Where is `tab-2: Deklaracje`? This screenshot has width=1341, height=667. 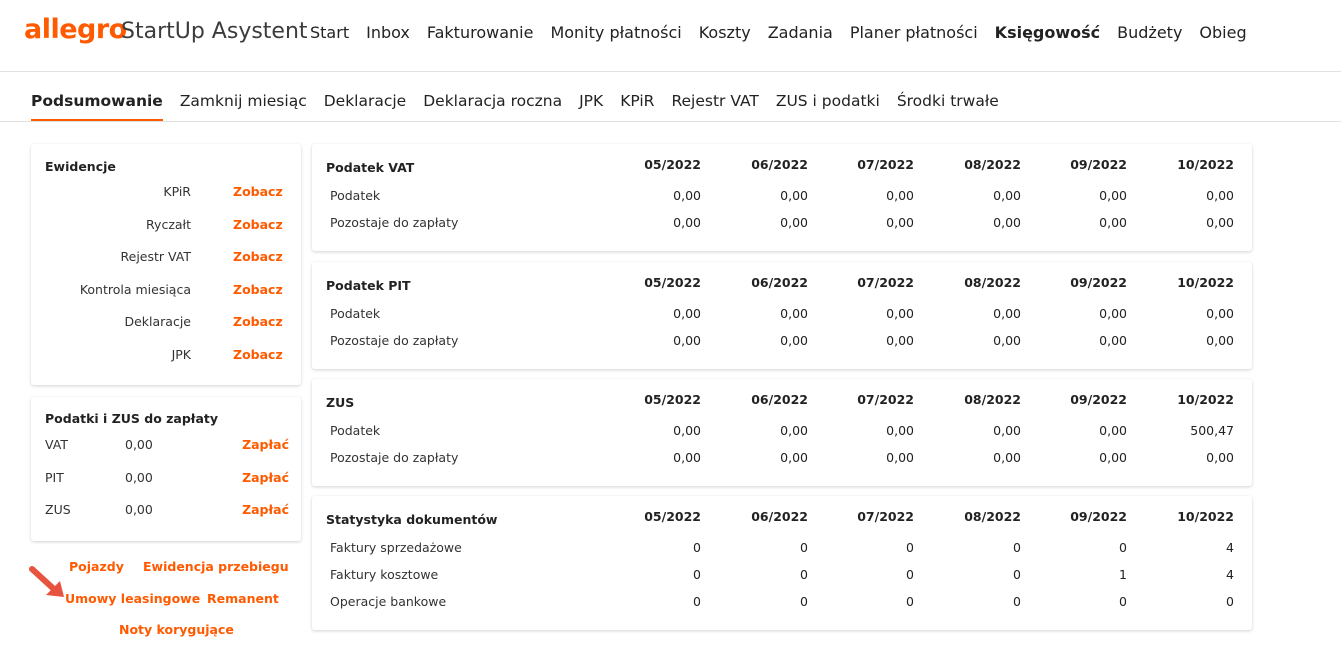 tab-2: Deklaracje is located at coordinates (365, 106).